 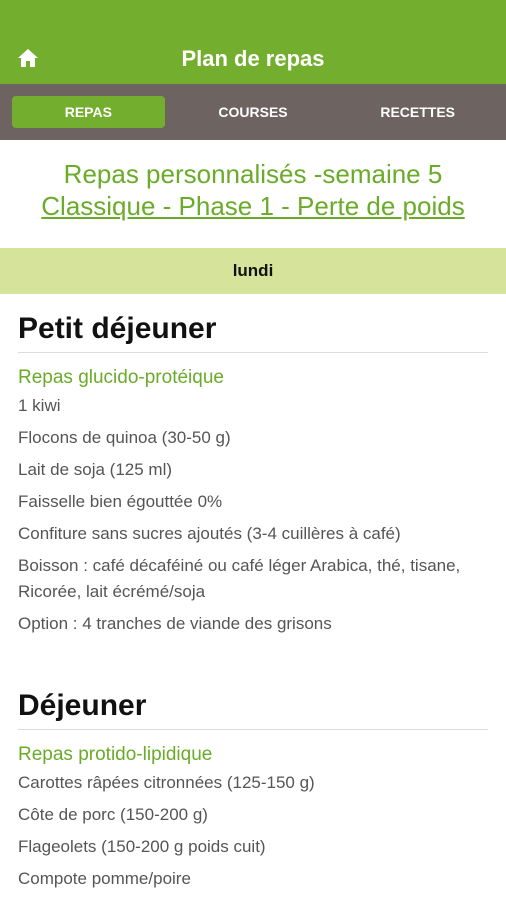 I want to click on app-header: Plan de repas, so click(x=253, y=42).